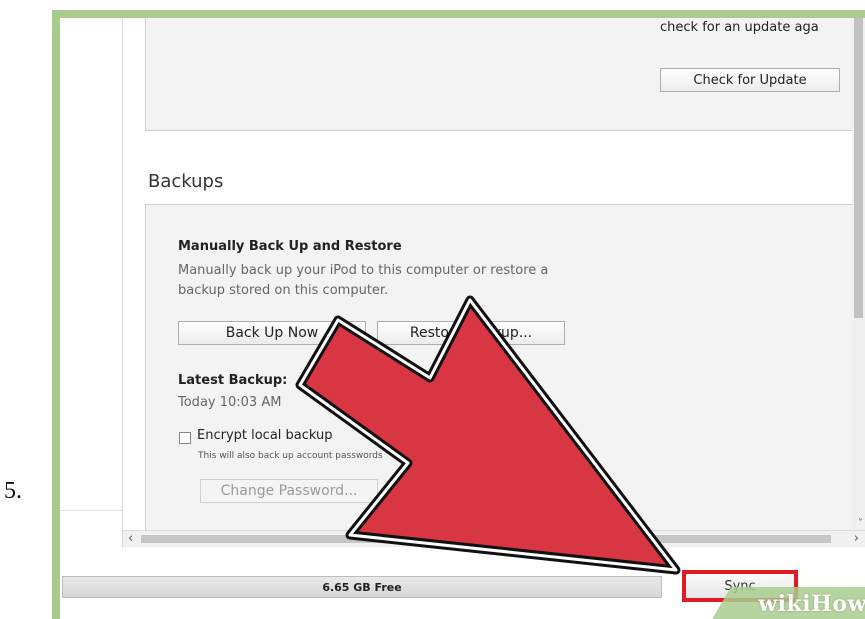 This screenshot has height=619, width=865. What do you see at coordinates (283, 290) in the screenshot?
I see `manual-backup-description-2: backup stored on this computer.` at bounding box center [283, 290].